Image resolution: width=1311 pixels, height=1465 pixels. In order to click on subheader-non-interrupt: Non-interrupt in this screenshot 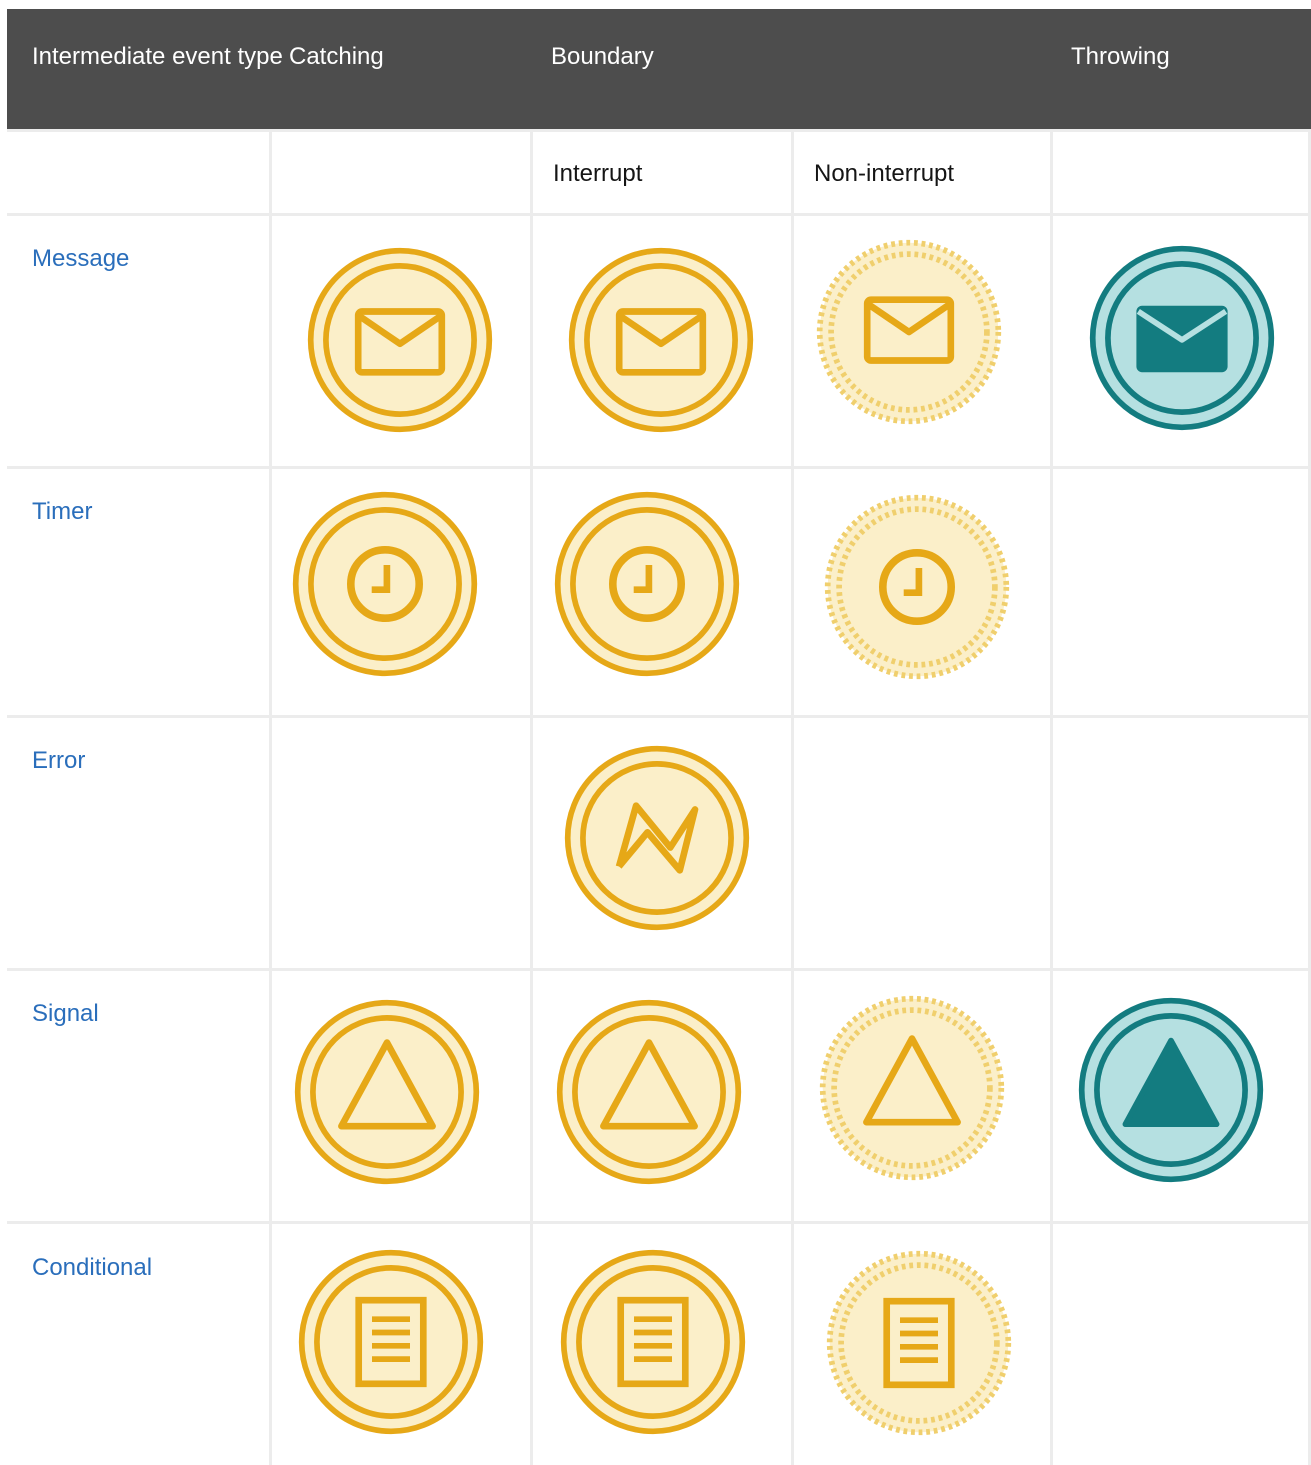, I will do `click(884, 173)`.